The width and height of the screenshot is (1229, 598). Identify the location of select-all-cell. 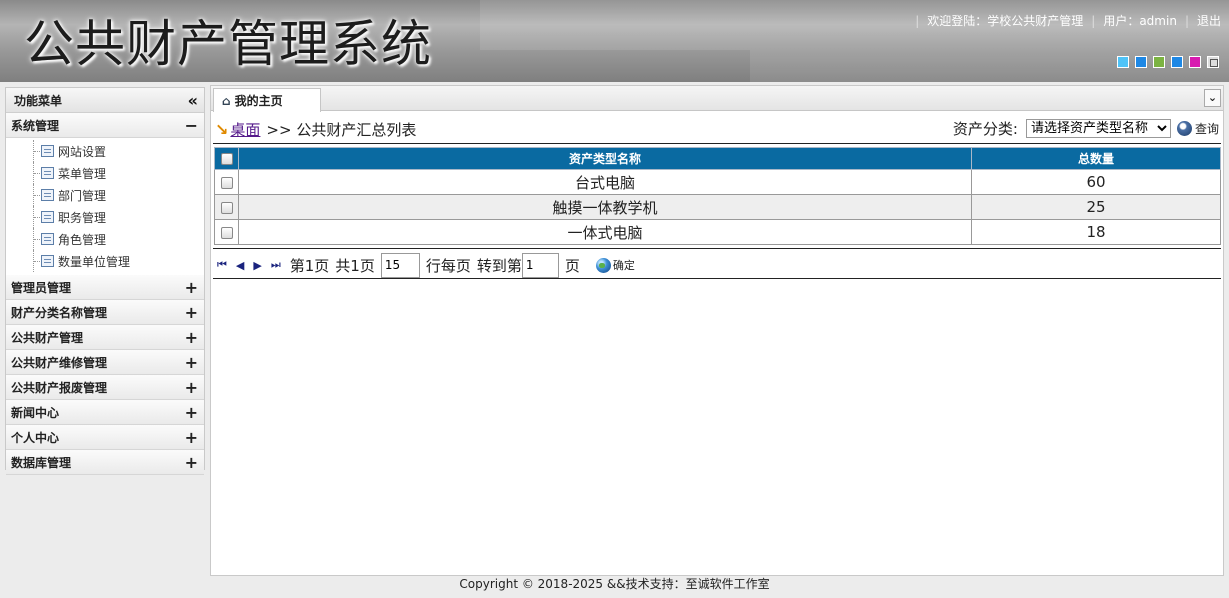
(226, 158).